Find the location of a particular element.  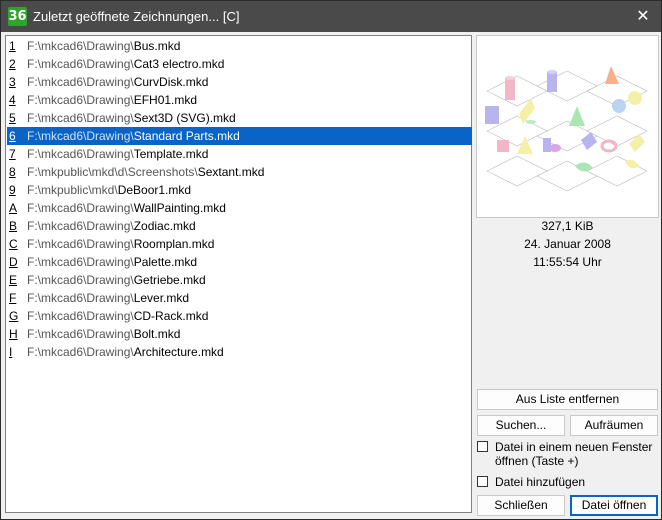

list-item-filename: WallPainting.mkd is located at coordinates (179, 208).